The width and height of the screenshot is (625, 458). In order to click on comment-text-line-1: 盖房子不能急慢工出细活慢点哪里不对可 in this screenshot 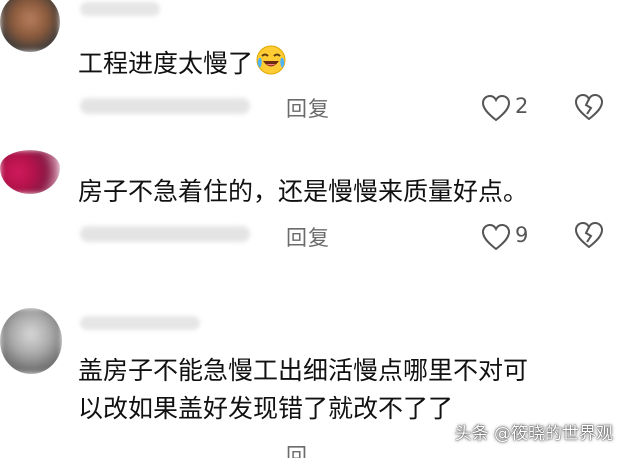, I will do `click(303, 370)`.